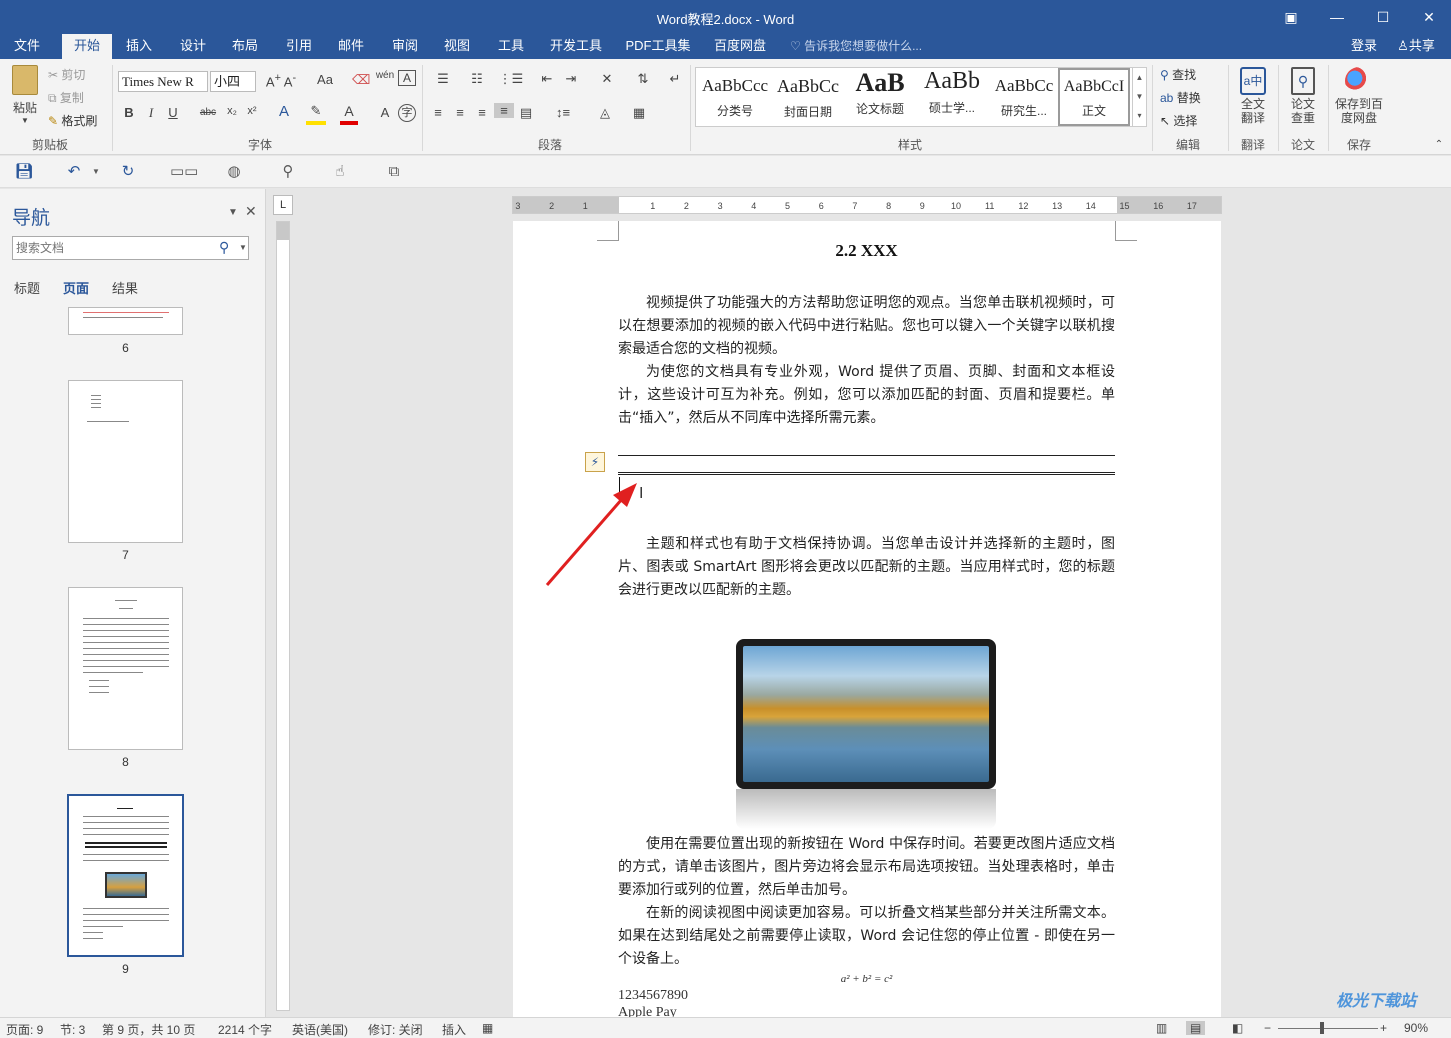 This screenshot has width=1451, height=1038. Describe the element at coordinates (526, 113) in the screenshot. I see `distributed-icon: ▤` at that location.